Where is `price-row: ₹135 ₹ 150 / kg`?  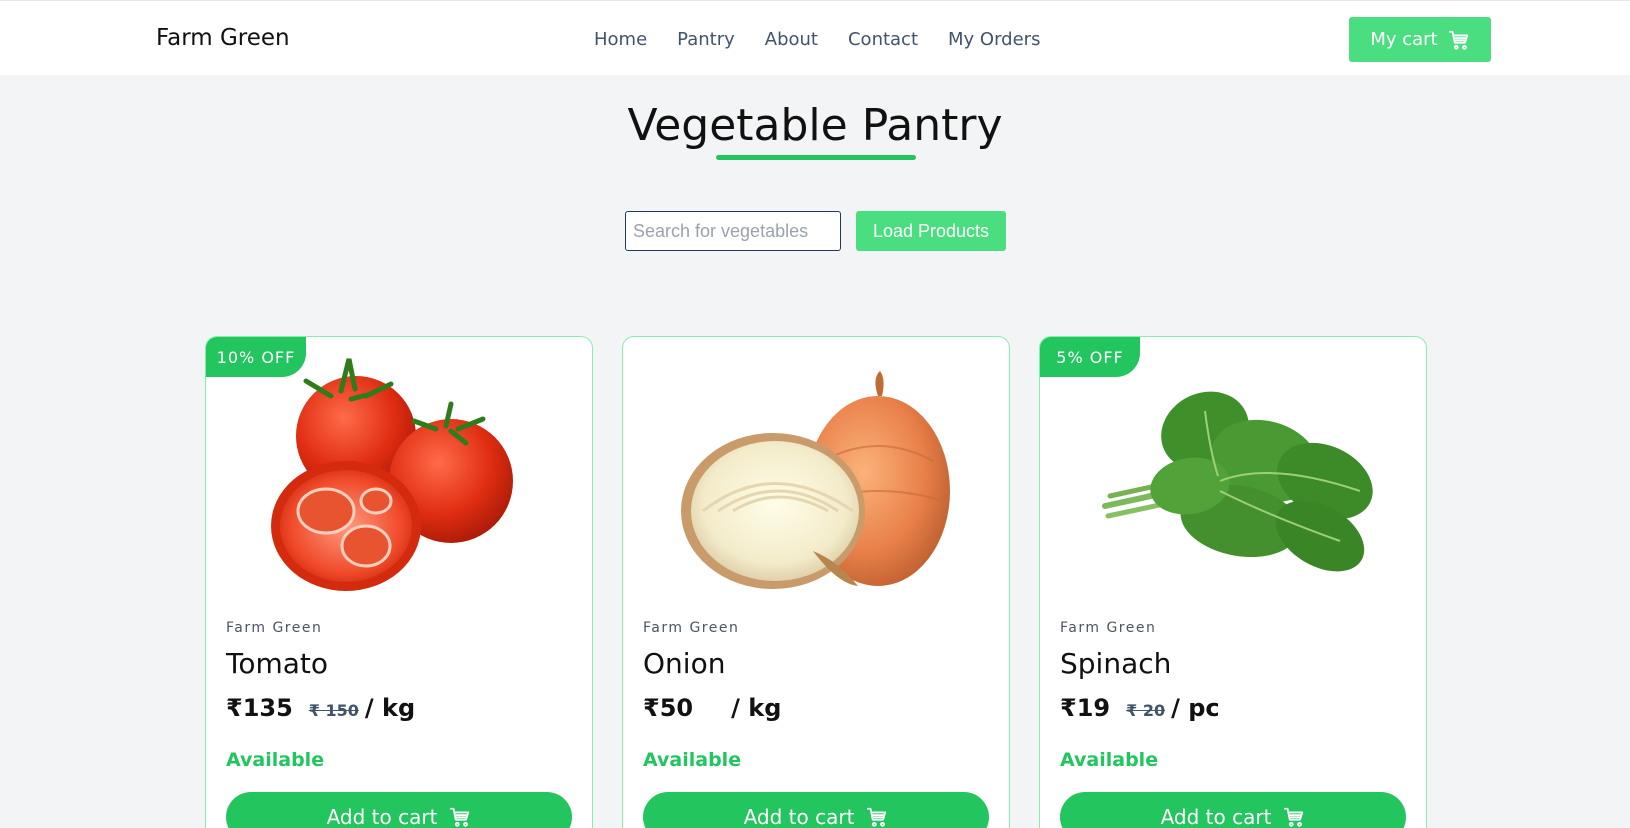
price-row: ₹135 ₹ 150 / kg is located at coordinates (320, 708).